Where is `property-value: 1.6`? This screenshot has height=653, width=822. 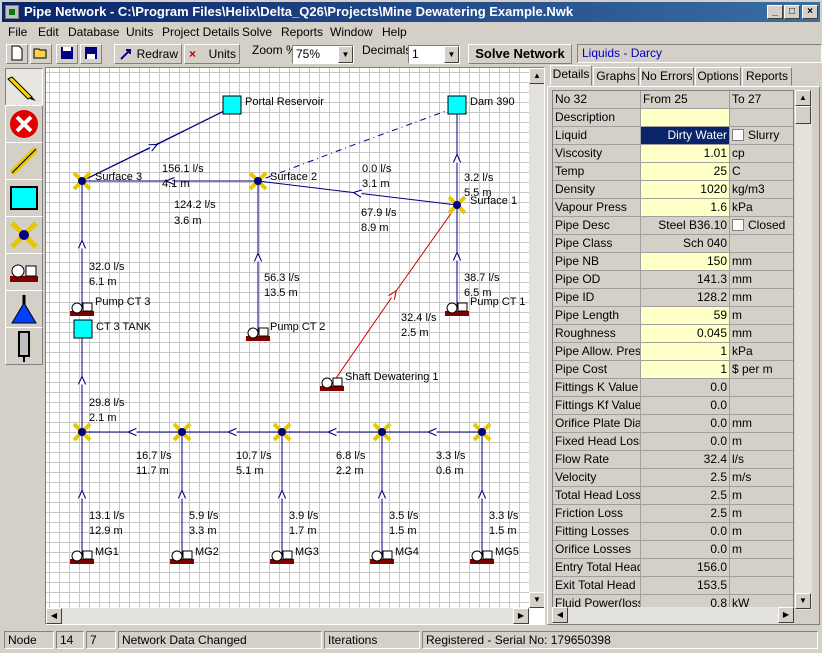 property-value: 1.6 is located at coordinates (685, 208).